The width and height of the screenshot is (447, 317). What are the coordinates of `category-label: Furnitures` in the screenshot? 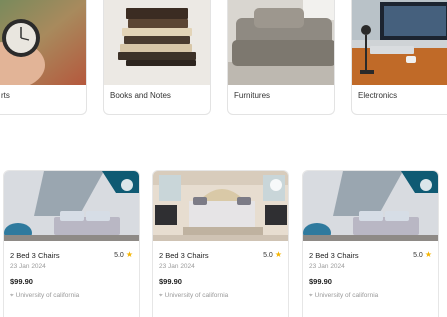 It's located at (252, 95).